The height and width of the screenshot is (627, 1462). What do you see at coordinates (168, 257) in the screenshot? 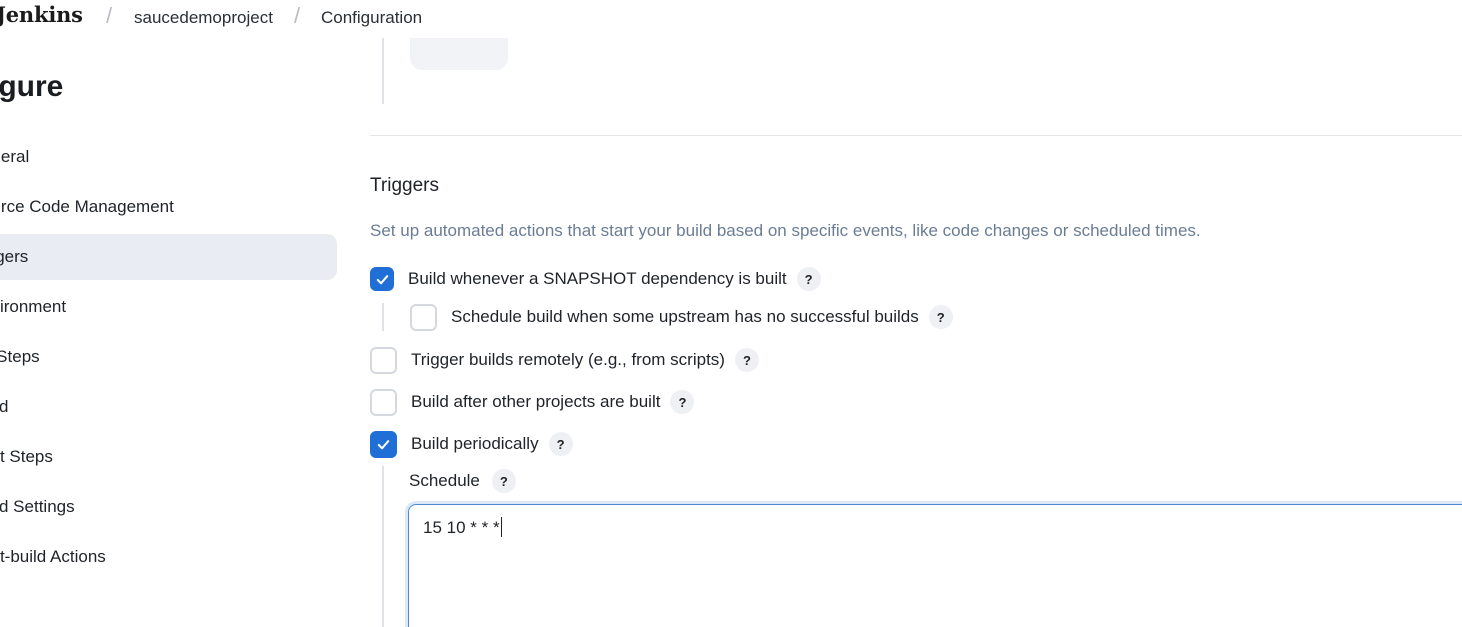
I see `sidebar-item-triggers: iggers` at bounding box center [168, 257].